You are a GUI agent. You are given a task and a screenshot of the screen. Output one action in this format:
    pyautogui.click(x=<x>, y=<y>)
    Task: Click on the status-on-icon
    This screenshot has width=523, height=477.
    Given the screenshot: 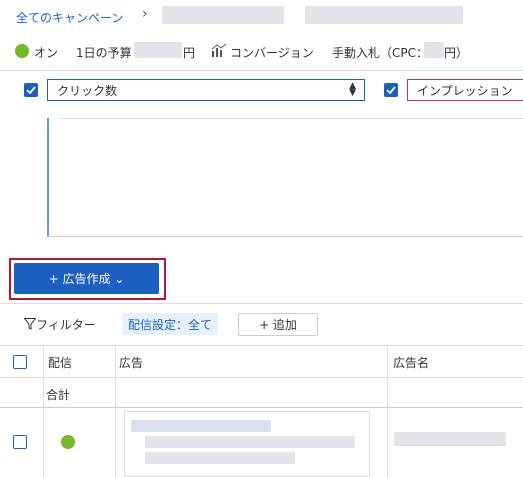 What is the action you would take?
    pyautogui.click(x=22, y=51)
    